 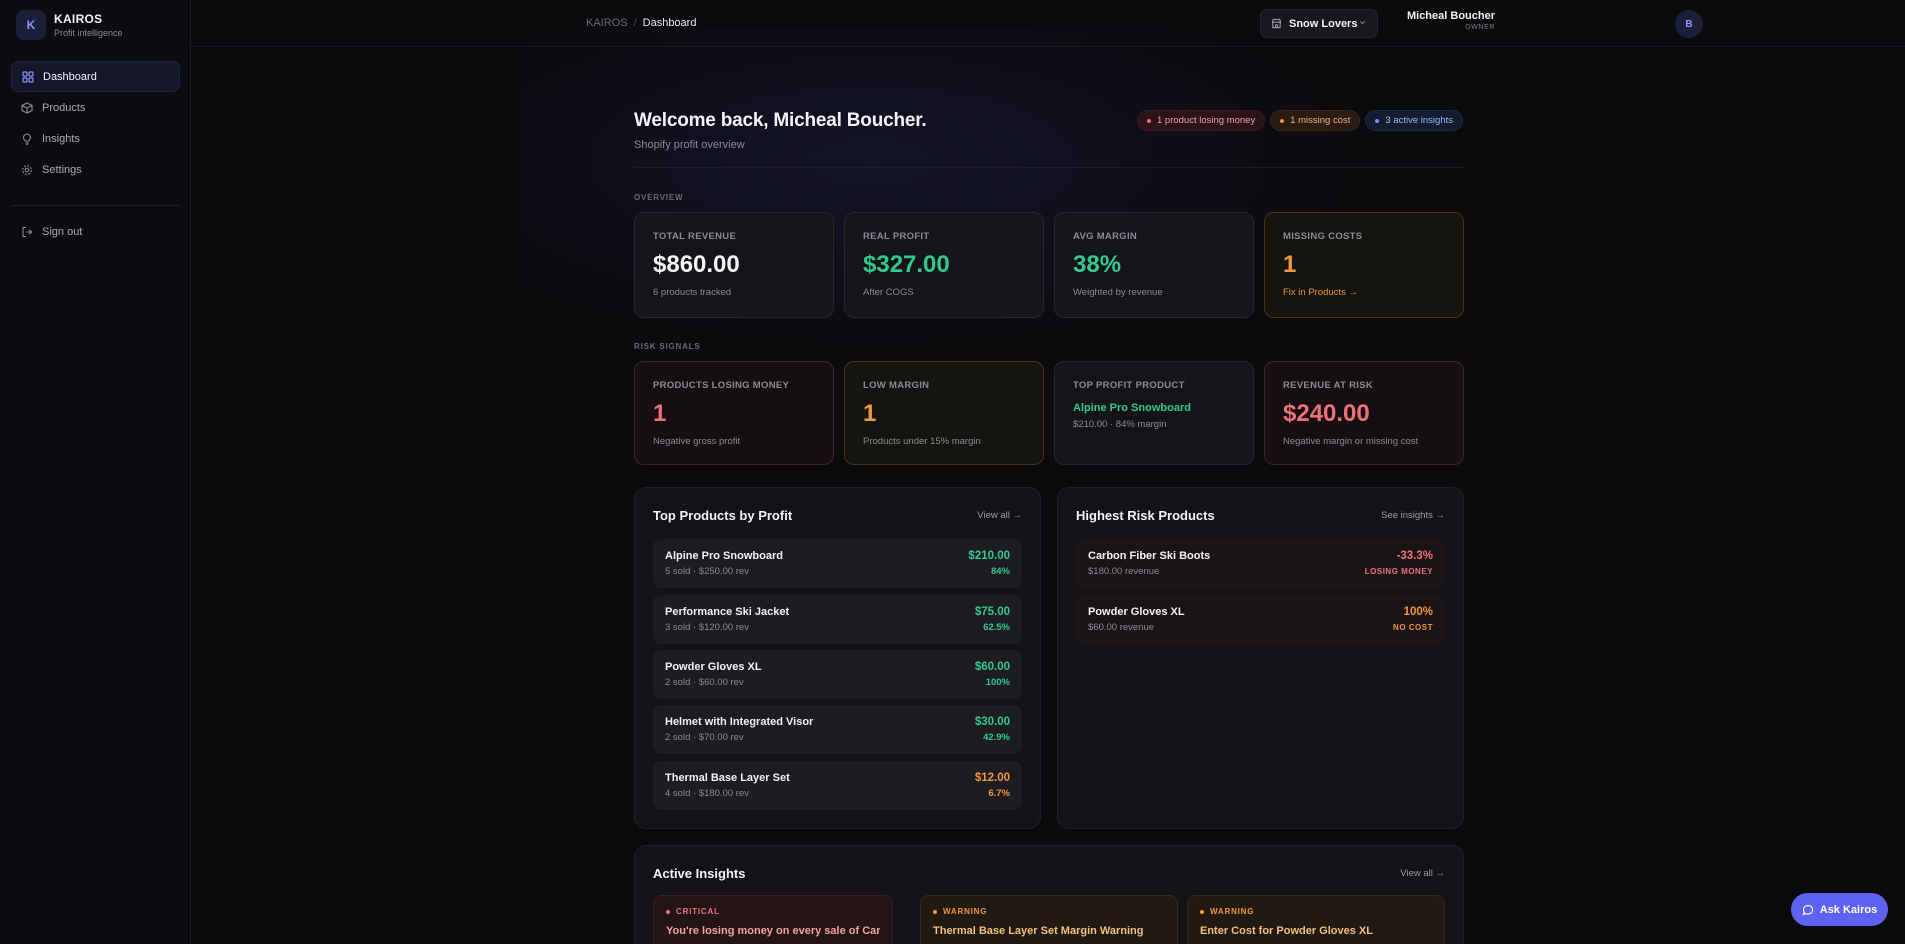 I want to click on grid-icon, so click(x=28, y=76).